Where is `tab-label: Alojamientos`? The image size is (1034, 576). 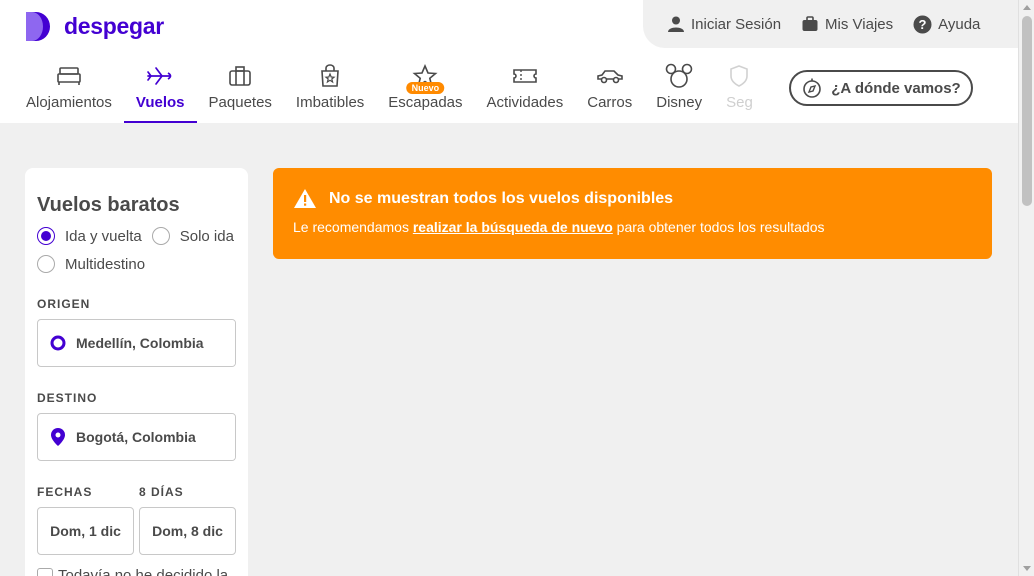 tab-label: Alojamientos is located at coordinates (69, 102).